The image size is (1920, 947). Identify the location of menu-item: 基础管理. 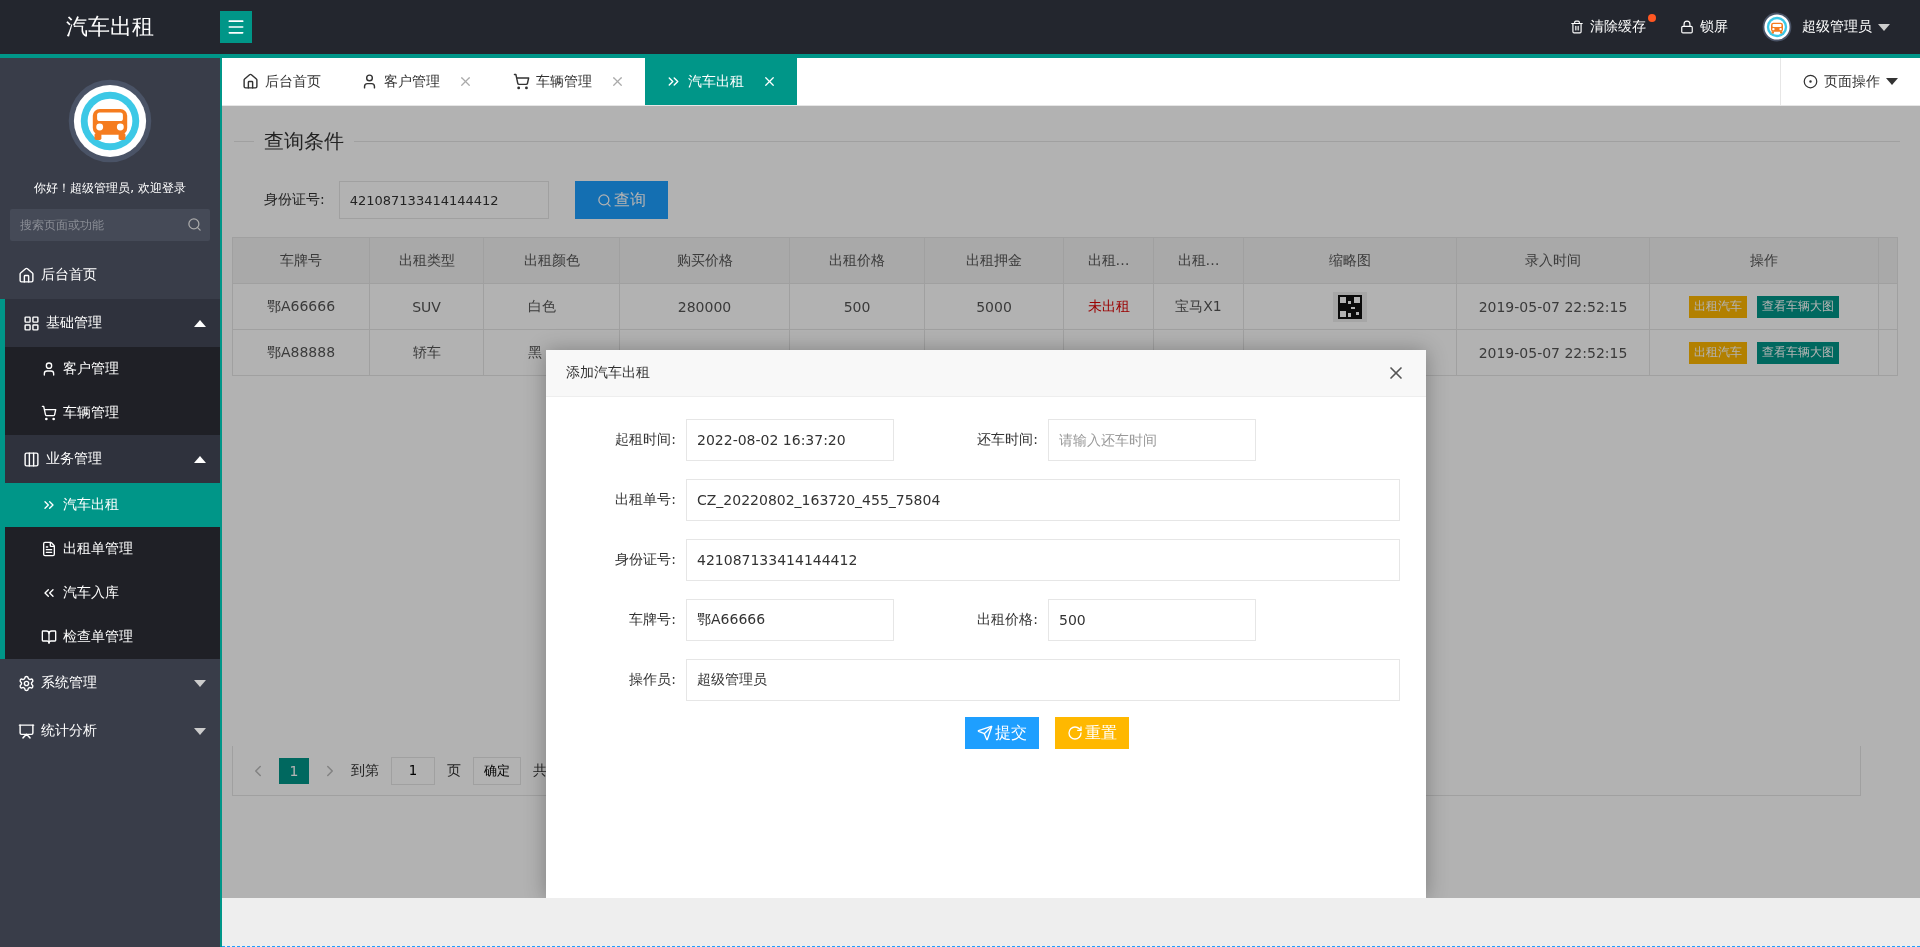
(110, 323).